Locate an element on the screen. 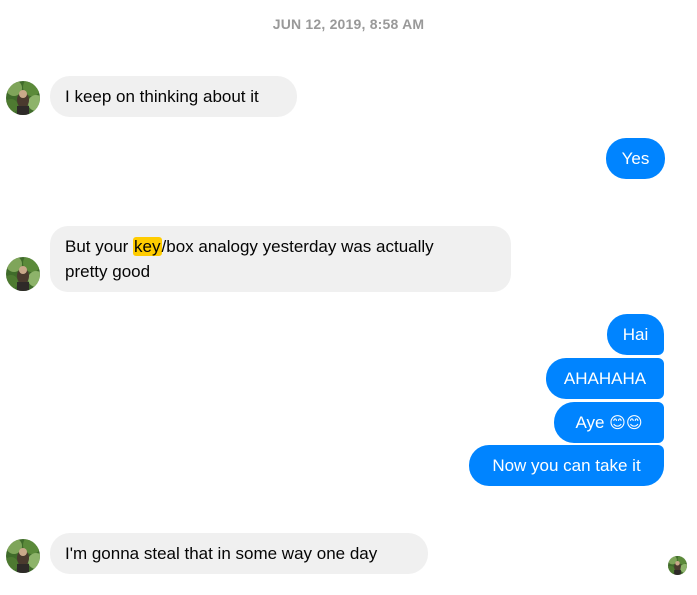 This screenshot has height=595, width=697. message-text: Now you can take it is located at coordinates (566, 465).